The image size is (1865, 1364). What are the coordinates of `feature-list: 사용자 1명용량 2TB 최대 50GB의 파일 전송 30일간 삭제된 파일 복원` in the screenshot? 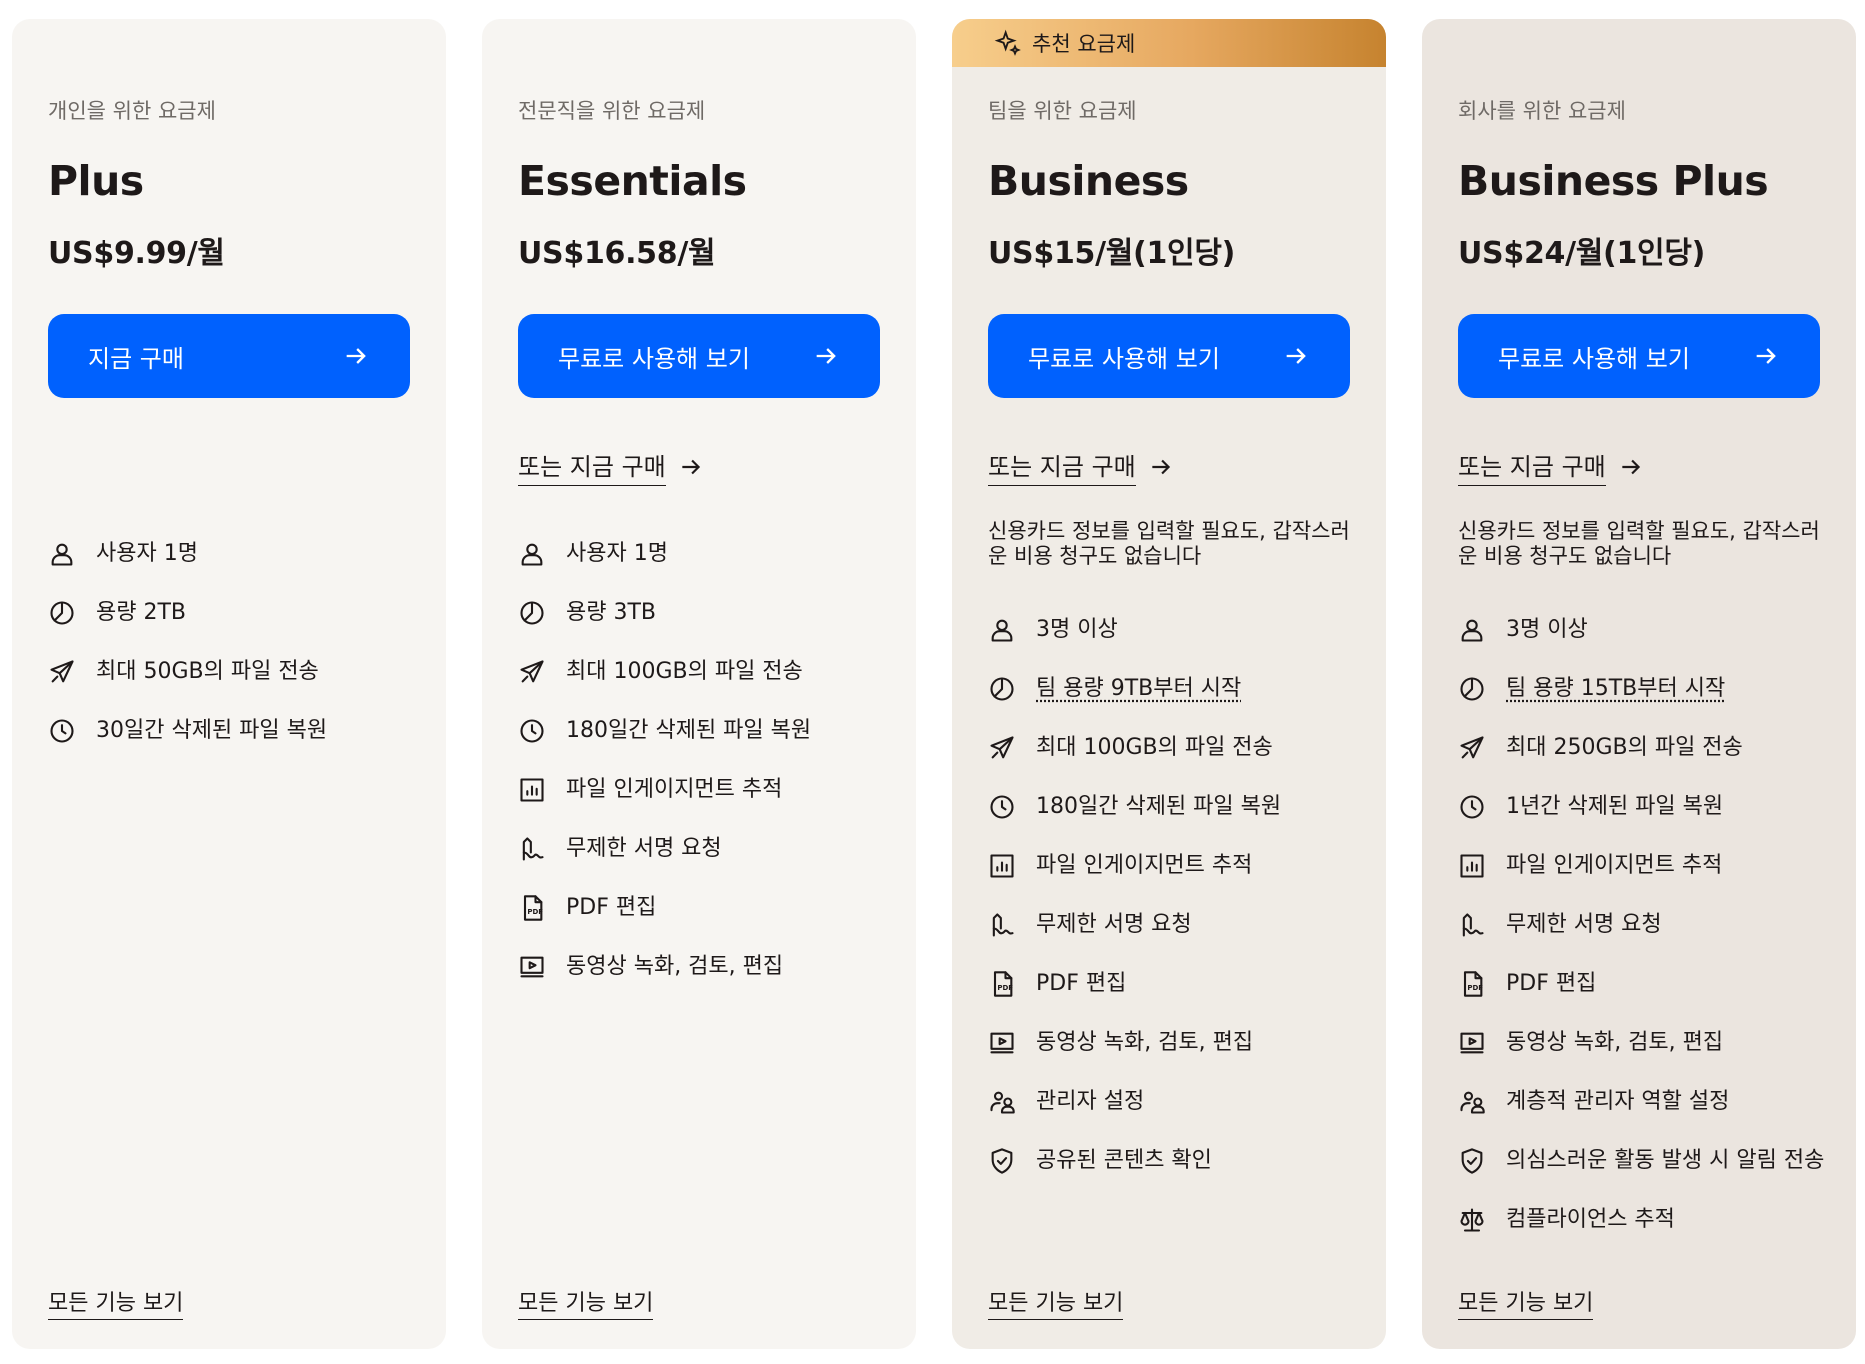 It's located at (238, 657).